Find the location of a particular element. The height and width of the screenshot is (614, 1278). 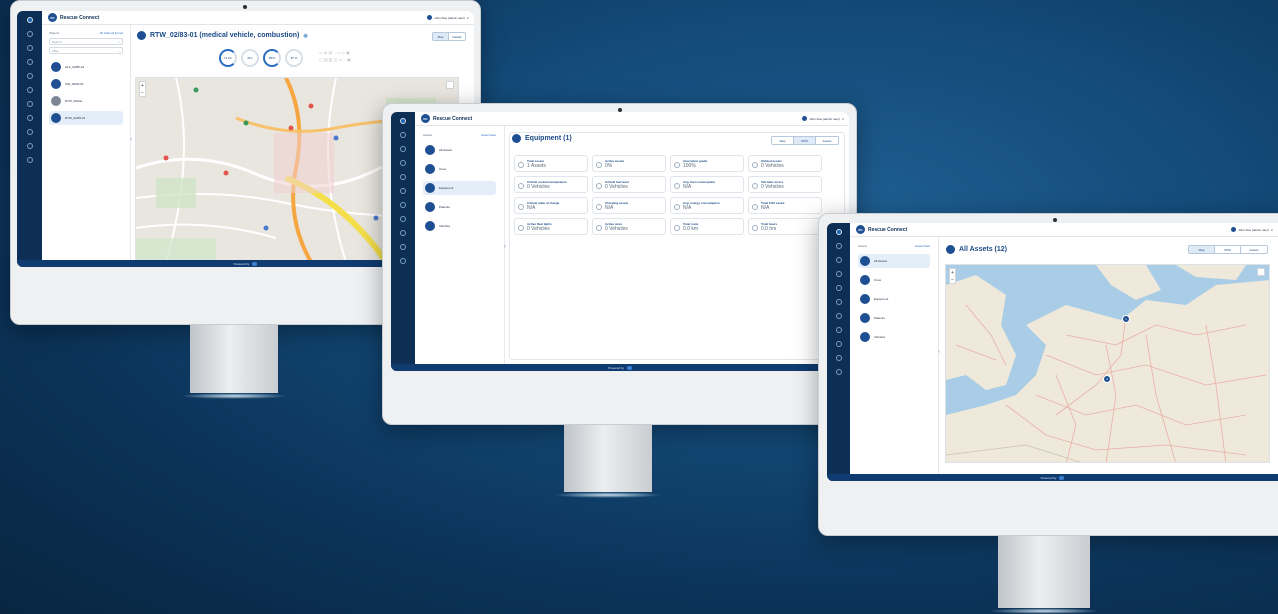

kpi-value: 0 Vehicles is located at coordinates (538, 187).